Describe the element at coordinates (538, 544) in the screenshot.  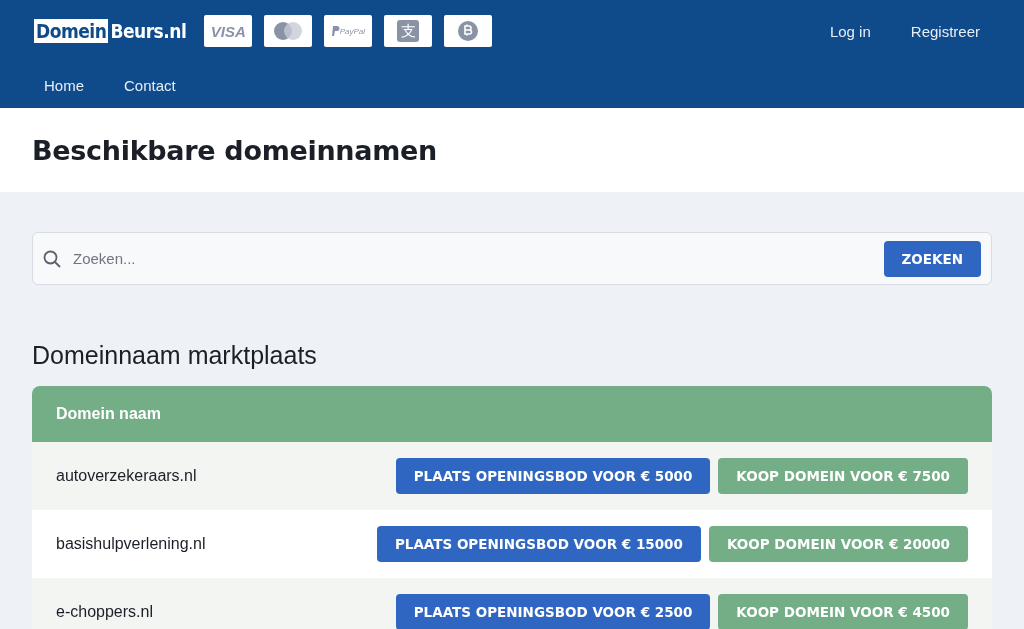
I see `bid-button: PLAATS OPENINGSBOD VOOR € 15000` at that location.